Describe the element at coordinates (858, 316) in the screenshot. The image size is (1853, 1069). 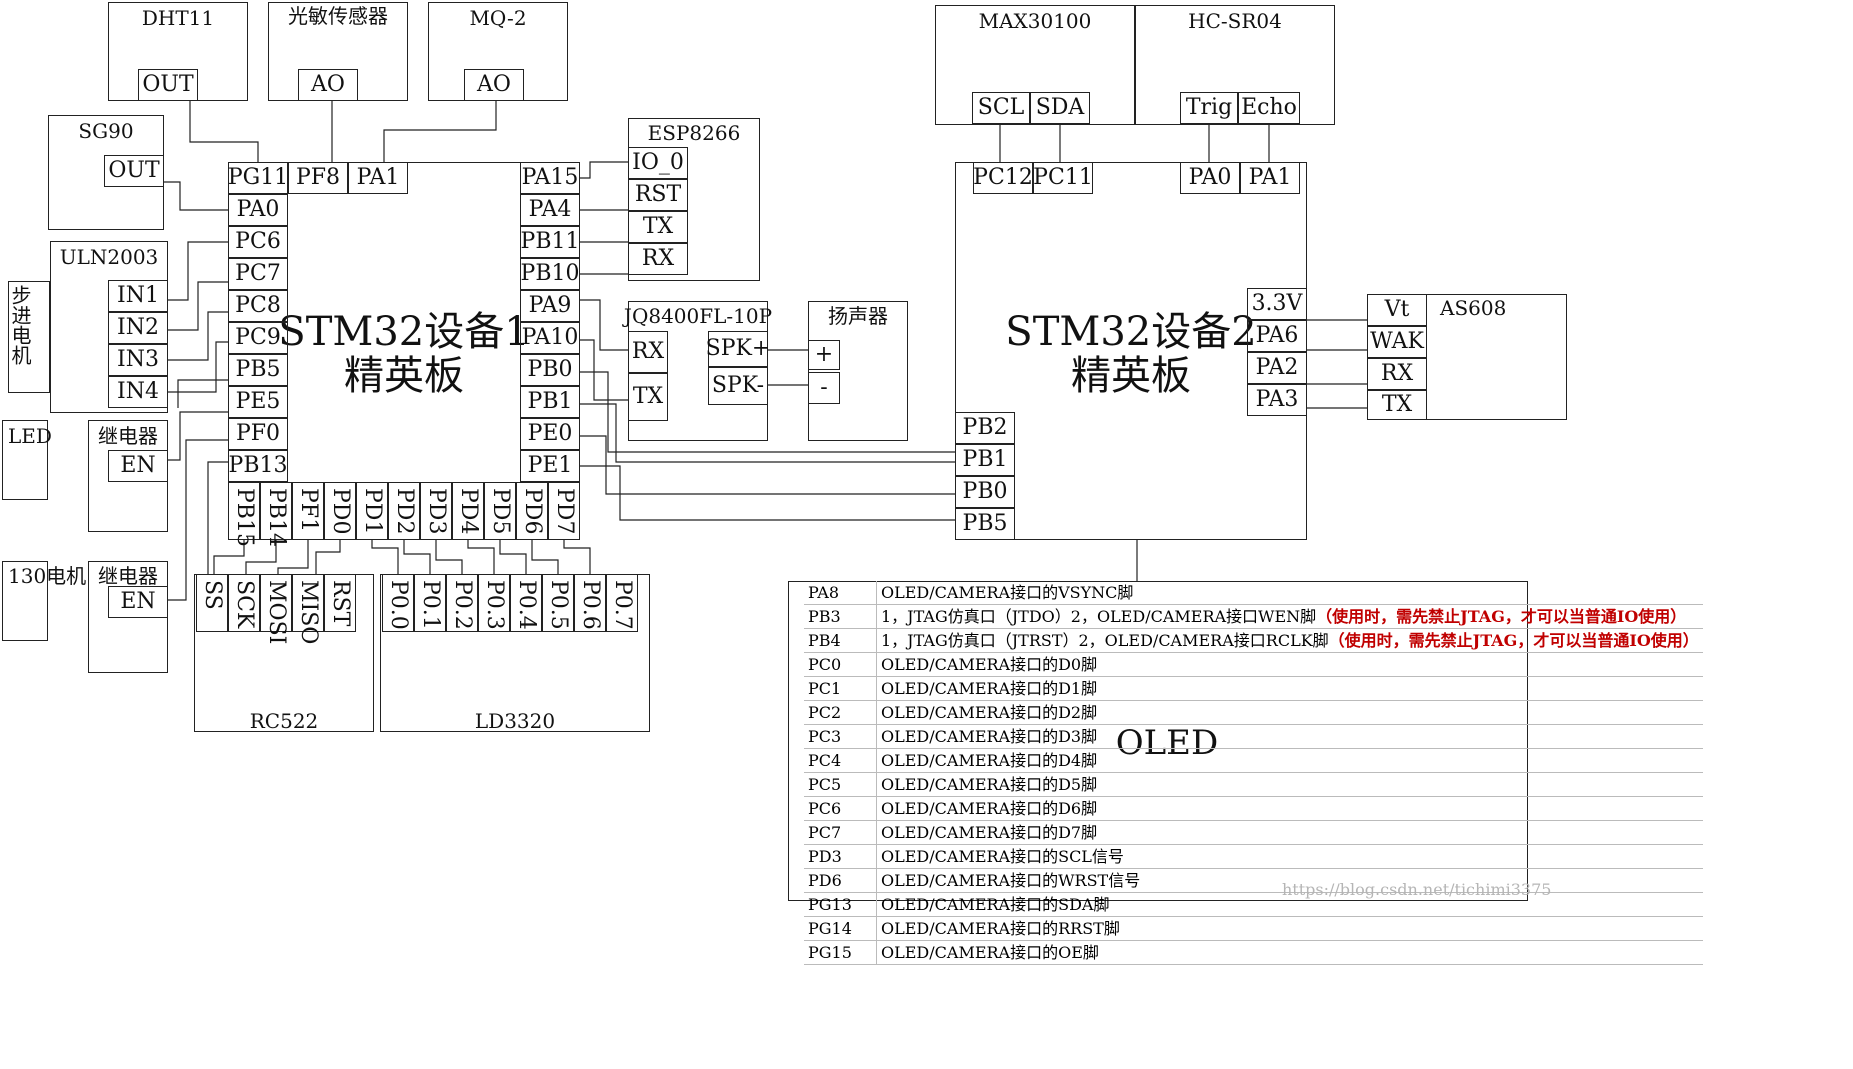
I see `speaker-title: 扬声器` at that location.